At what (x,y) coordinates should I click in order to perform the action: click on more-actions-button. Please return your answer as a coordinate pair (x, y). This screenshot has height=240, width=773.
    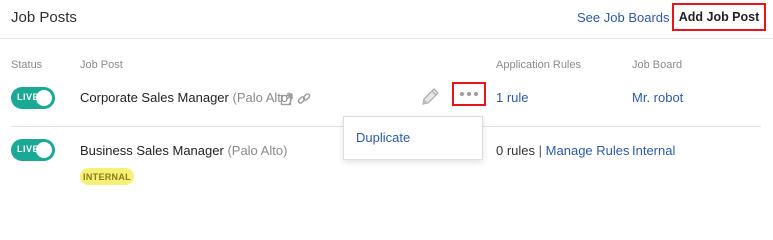
    Looking at the image, I should click on (469, 94).